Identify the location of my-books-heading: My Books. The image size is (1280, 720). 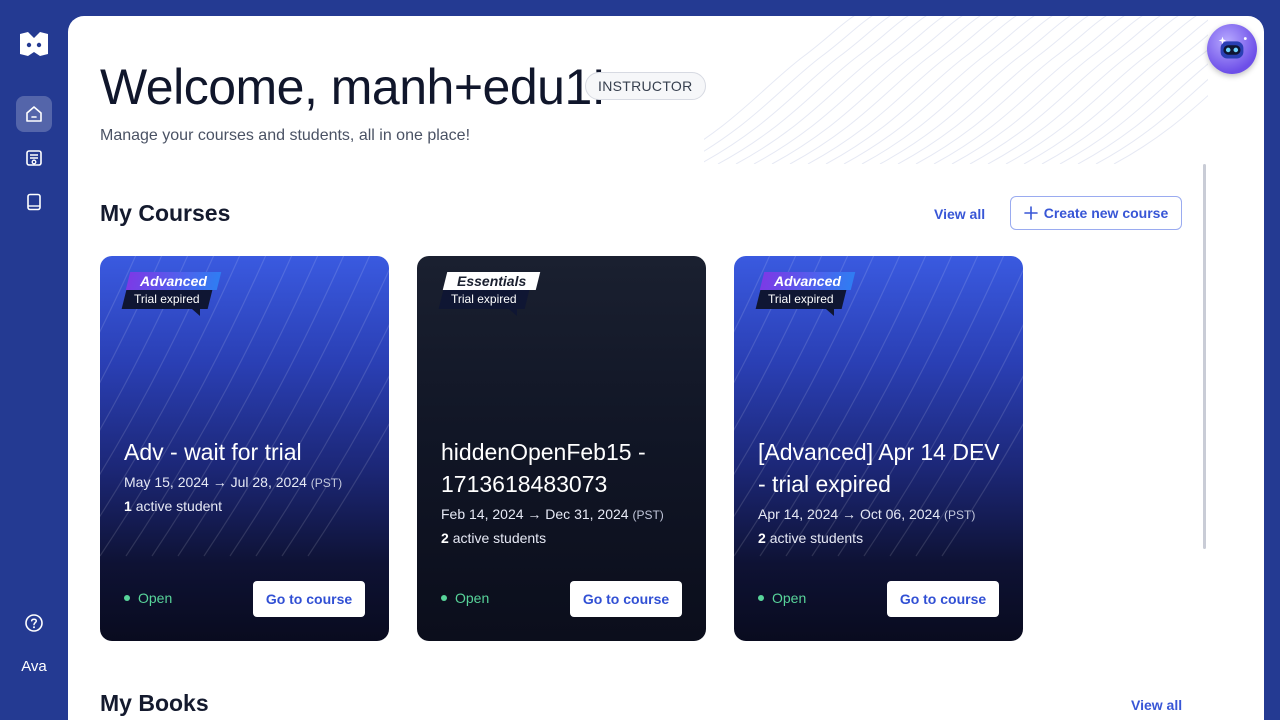
(154, 703).